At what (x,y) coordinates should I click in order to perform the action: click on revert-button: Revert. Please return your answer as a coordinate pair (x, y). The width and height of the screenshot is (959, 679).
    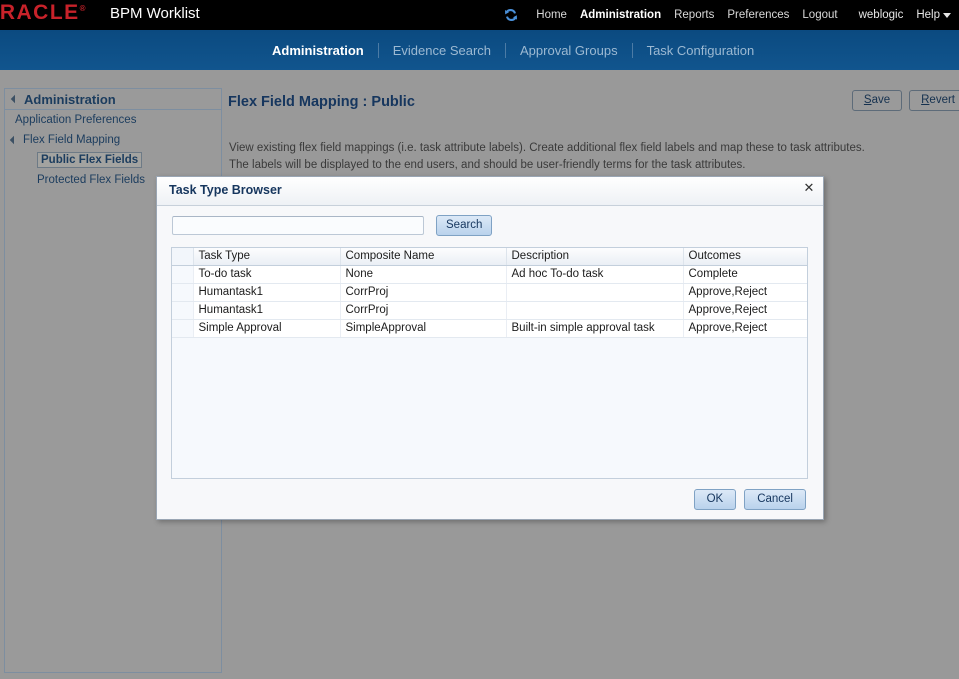
    Looking at the image, I should click on (934, 100).